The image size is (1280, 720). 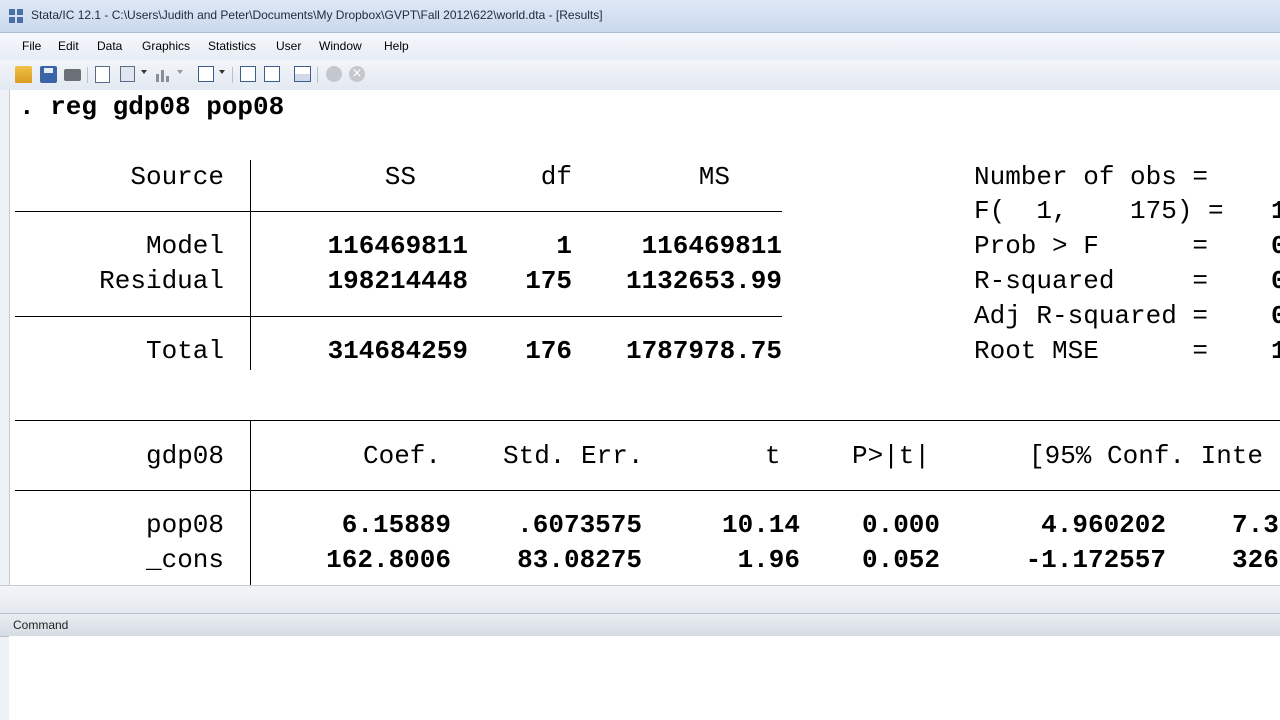 I want to click on coef-row-p: 0.052, so click(x=900, y=560).